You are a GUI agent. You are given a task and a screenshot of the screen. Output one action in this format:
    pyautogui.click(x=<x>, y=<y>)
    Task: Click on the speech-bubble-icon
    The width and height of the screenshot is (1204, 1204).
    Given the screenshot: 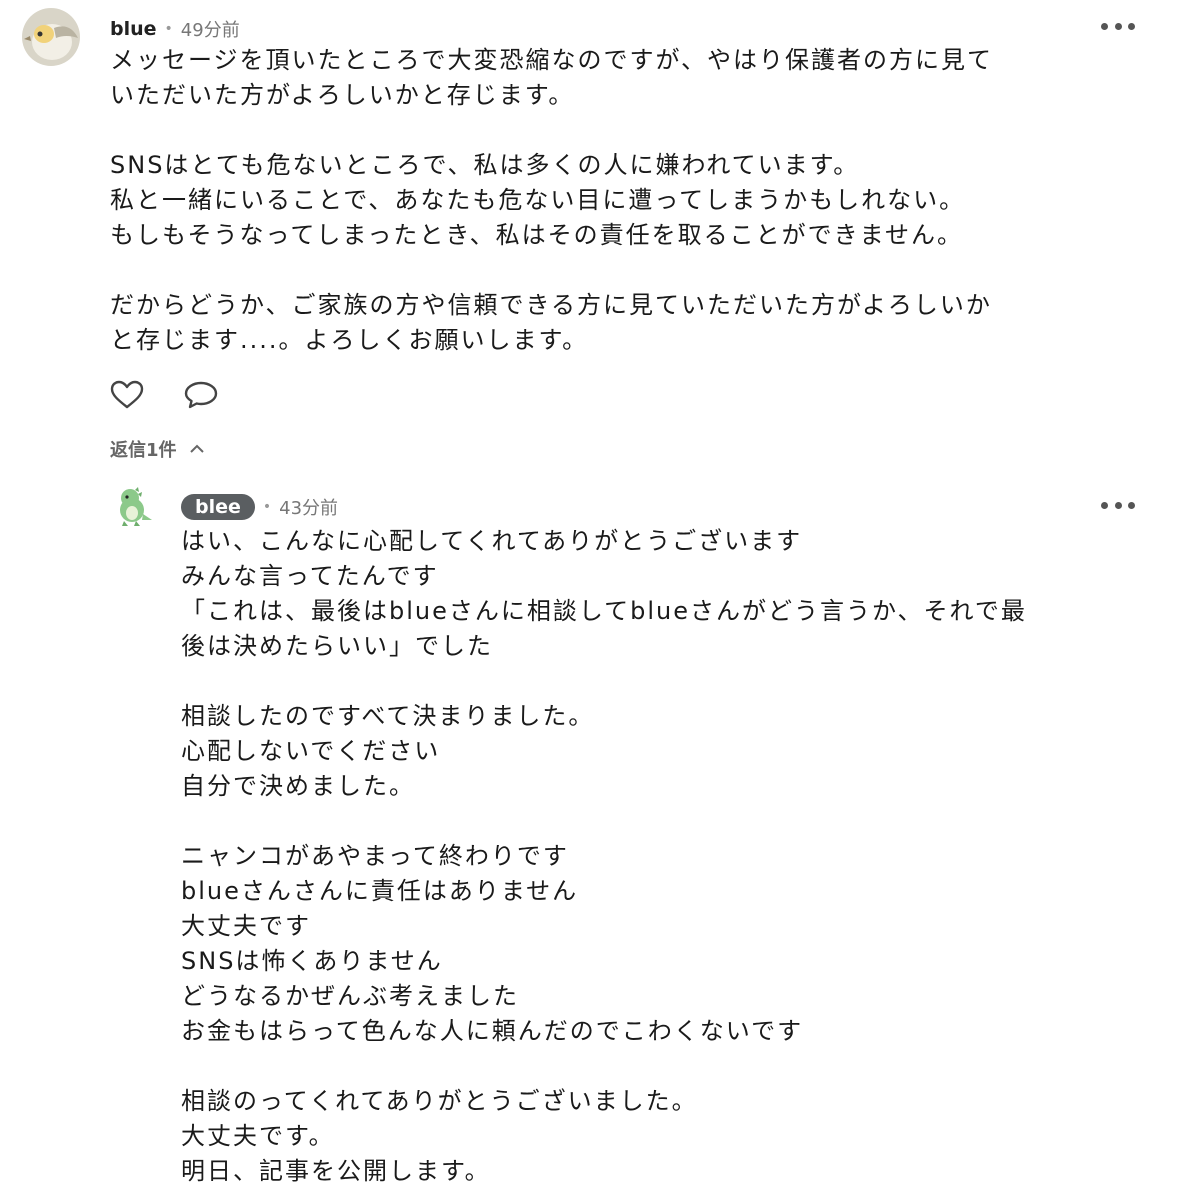 What is the action you would take?
    pyautogui.click(x=201, y=395)
    